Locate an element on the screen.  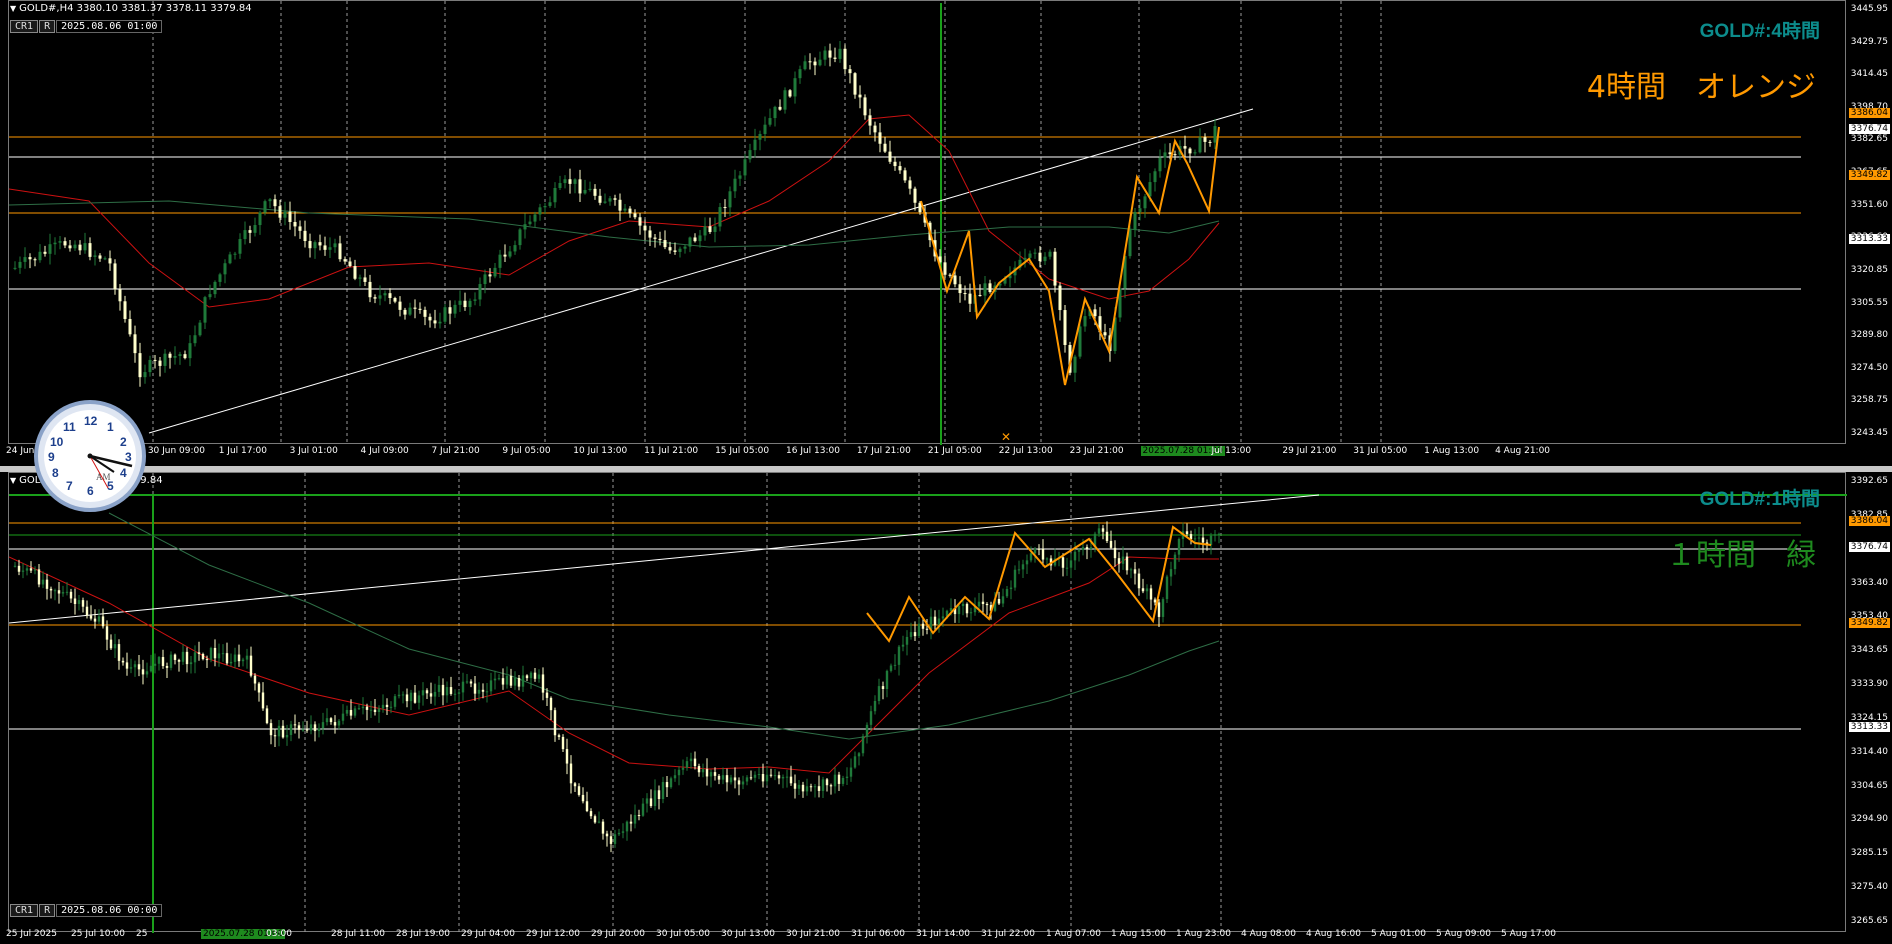
price-tick-label: 3243.45 is located at coordinates (1869, 433).